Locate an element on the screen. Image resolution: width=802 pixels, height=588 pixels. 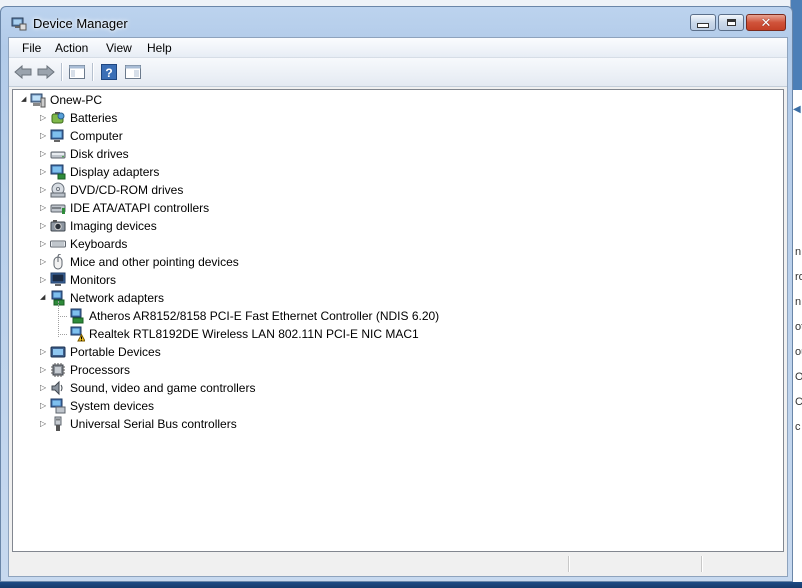
background-window-text: n ro n ot ou Op Cc is located at coordinates (798, 340).